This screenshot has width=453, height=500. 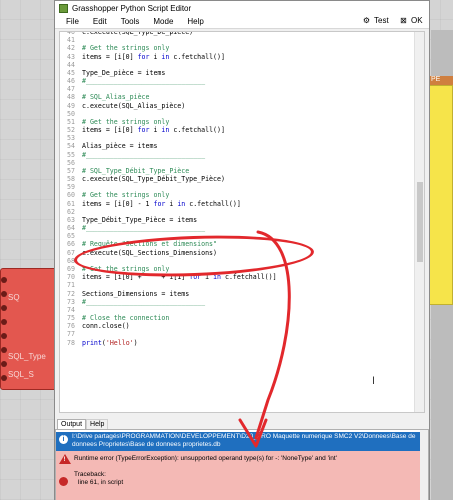 I want to click on code-line: 71, so click(x=242, y=285).